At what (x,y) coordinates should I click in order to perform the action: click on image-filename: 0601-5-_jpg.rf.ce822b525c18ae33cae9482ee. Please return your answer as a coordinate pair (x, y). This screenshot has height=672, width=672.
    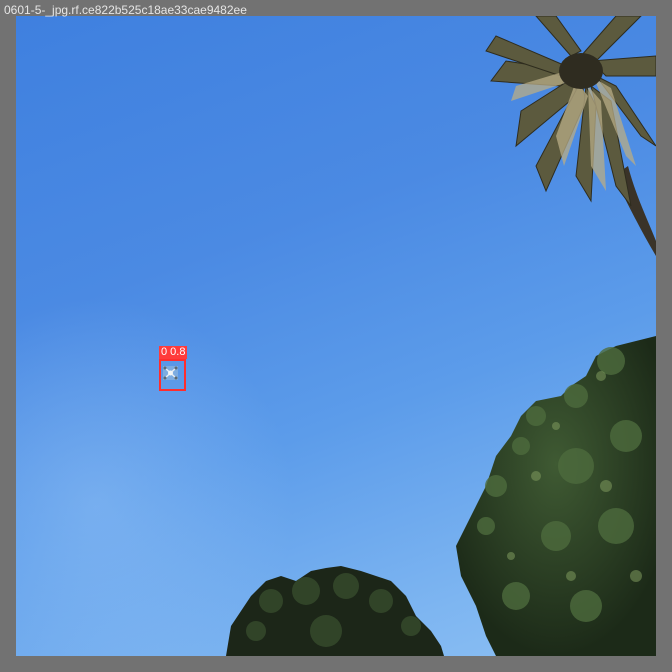
    Looking at the image, I should click on (125, 10).